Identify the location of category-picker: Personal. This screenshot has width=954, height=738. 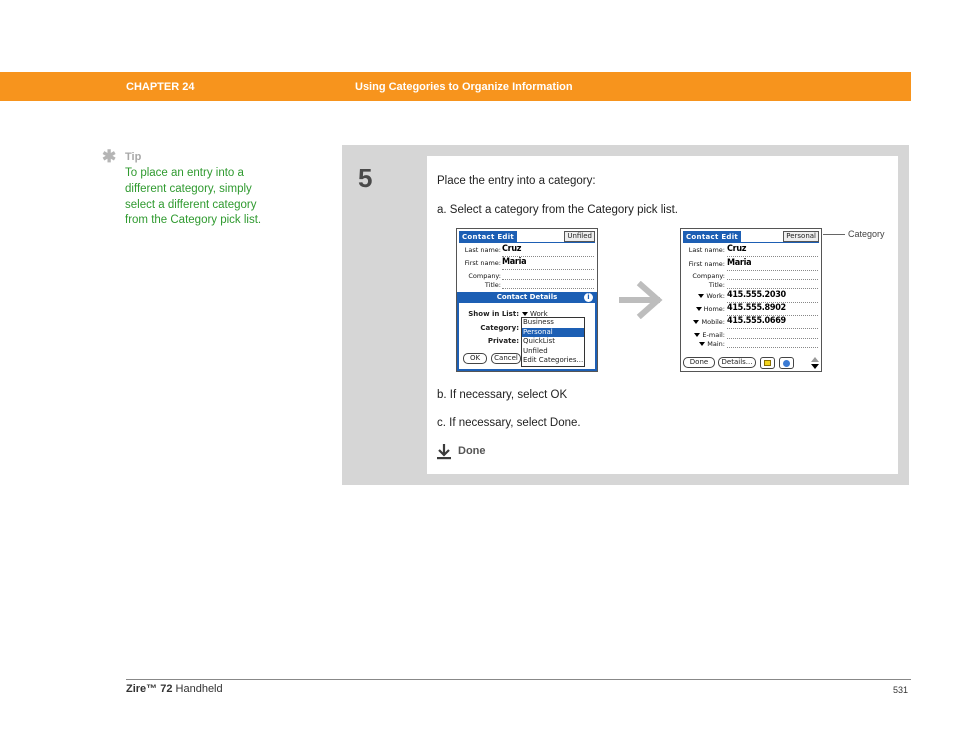
(801, 236).